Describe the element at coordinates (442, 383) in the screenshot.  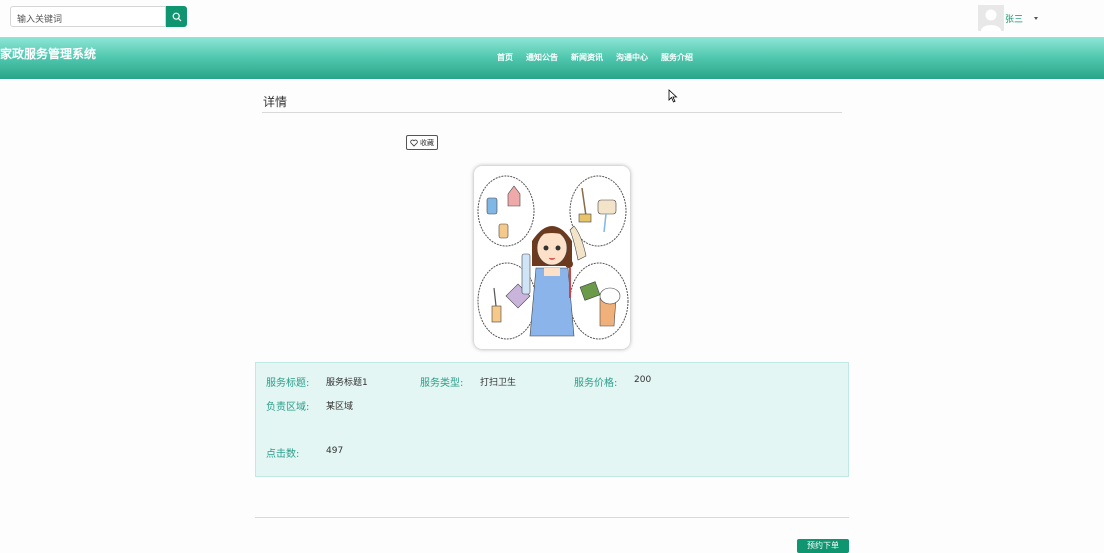
I see `service-type-label: 服务类型:` at that location.